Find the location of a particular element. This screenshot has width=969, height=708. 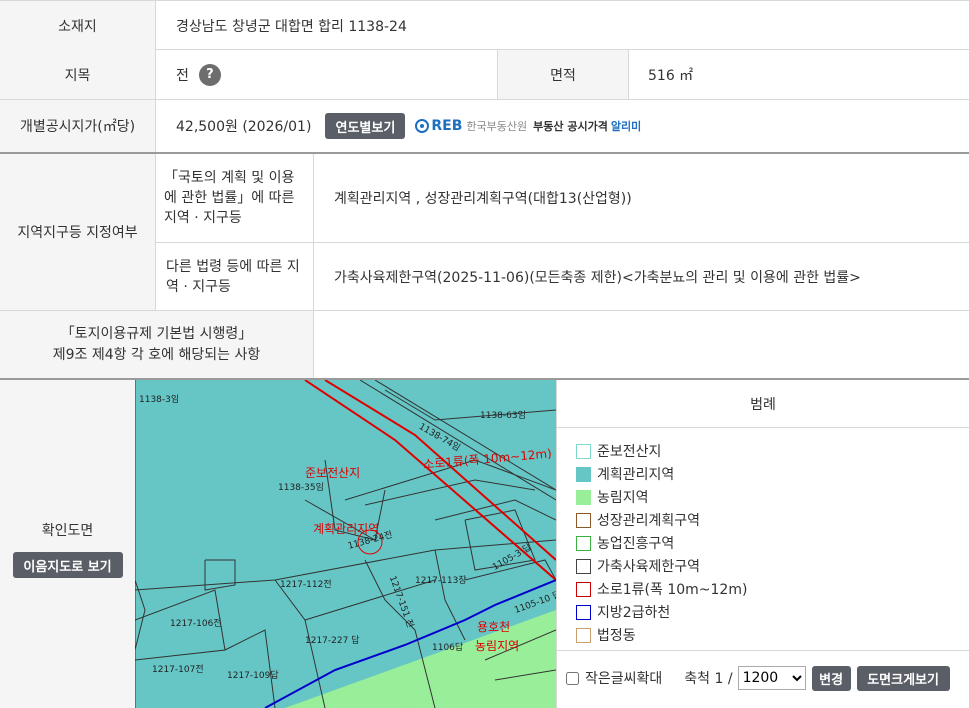

reb-service: 부동산 공시가격 is located at coordinates (570, 126).